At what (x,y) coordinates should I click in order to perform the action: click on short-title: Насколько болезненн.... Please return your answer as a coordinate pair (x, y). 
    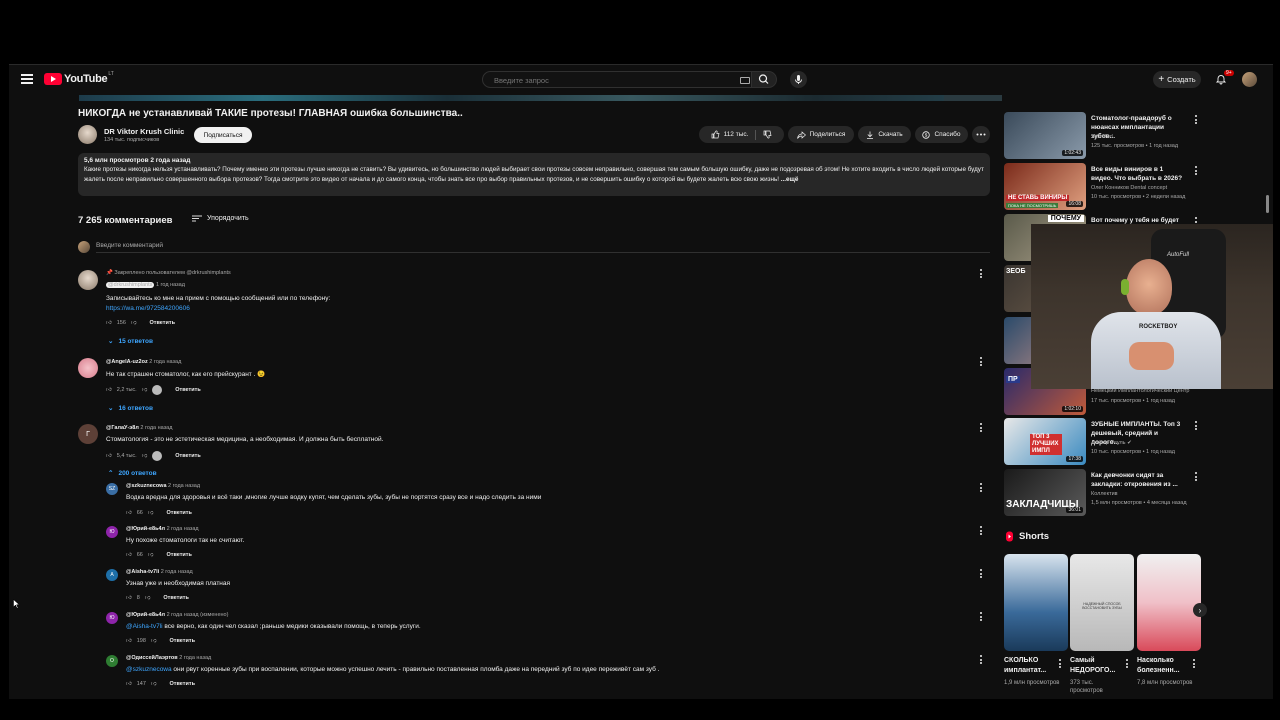
    Looking at the image, I should click on (1165, 666).